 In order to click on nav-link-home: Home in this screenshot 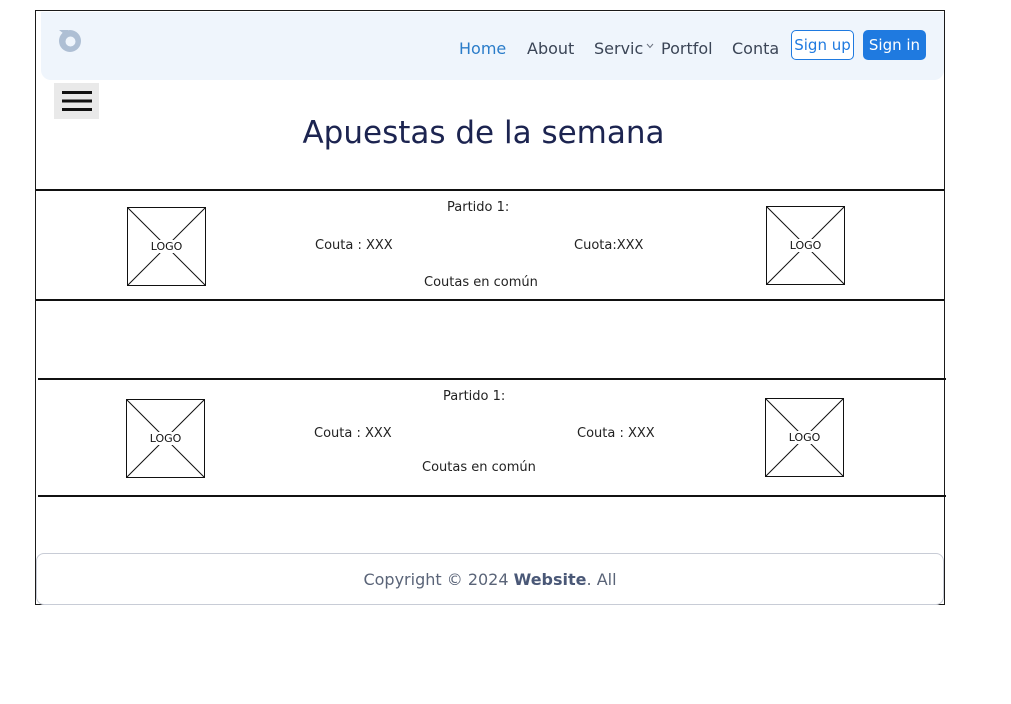, I will do `click(482, 48)`.